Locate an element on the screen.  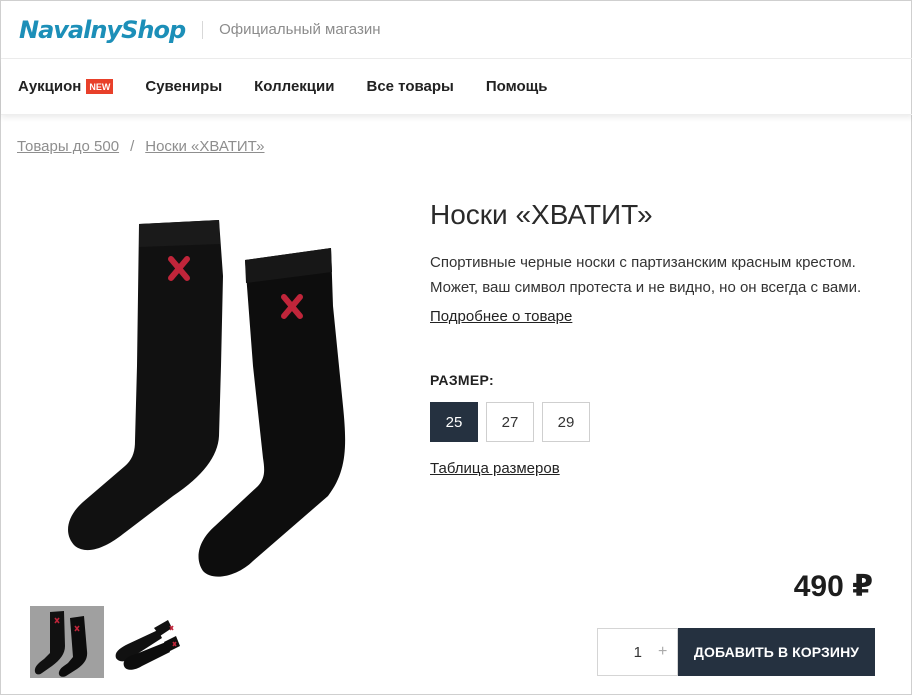
product-title: Носки «ХВАТИТ» is located at coordinates (541, 214).